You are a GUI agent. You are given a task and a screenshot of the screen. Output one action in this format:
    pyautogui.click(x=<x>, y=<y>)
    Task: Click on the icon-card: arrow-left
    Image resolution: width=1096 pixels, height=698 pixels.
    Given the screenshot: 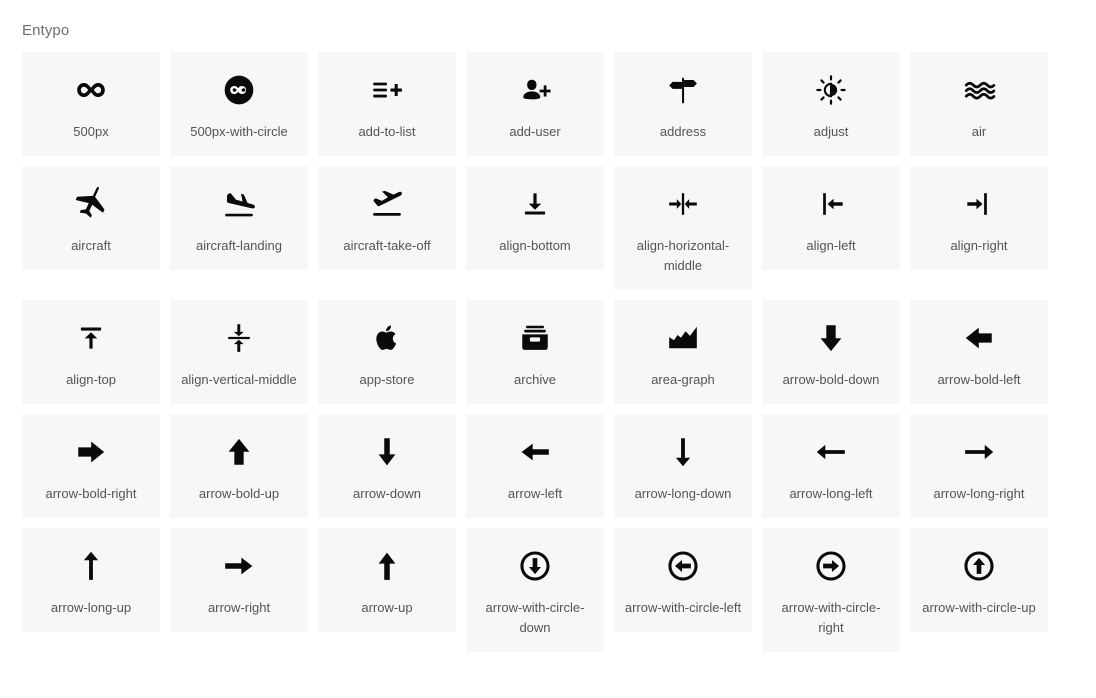 What is the action you would take?
    pyautogui.click(x=535, y=466)
    